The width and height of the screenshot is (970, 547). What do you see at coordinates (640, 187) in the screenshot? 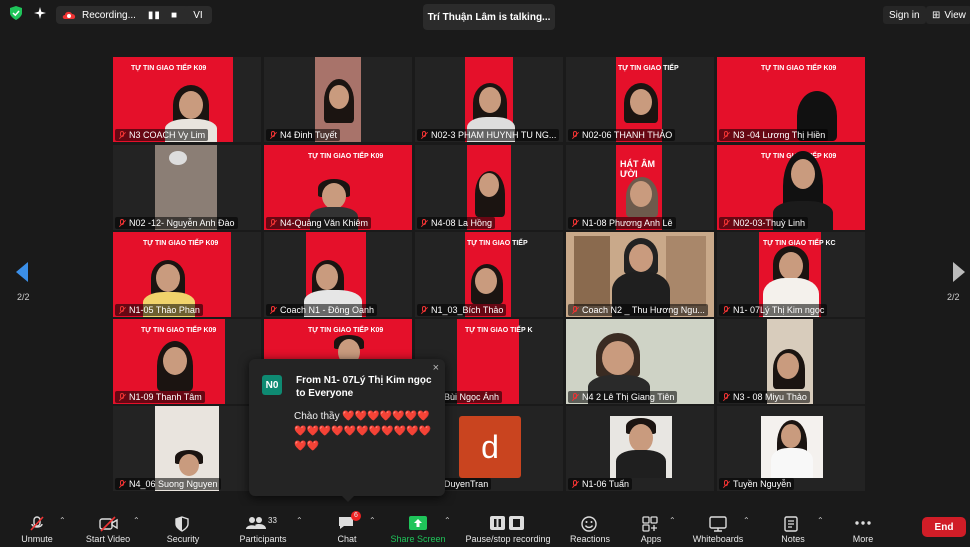
I see `video-tile: HÁT ÂM ƯỜI N1-08 Phương Anh Lê` at bounding box center [640, 187].